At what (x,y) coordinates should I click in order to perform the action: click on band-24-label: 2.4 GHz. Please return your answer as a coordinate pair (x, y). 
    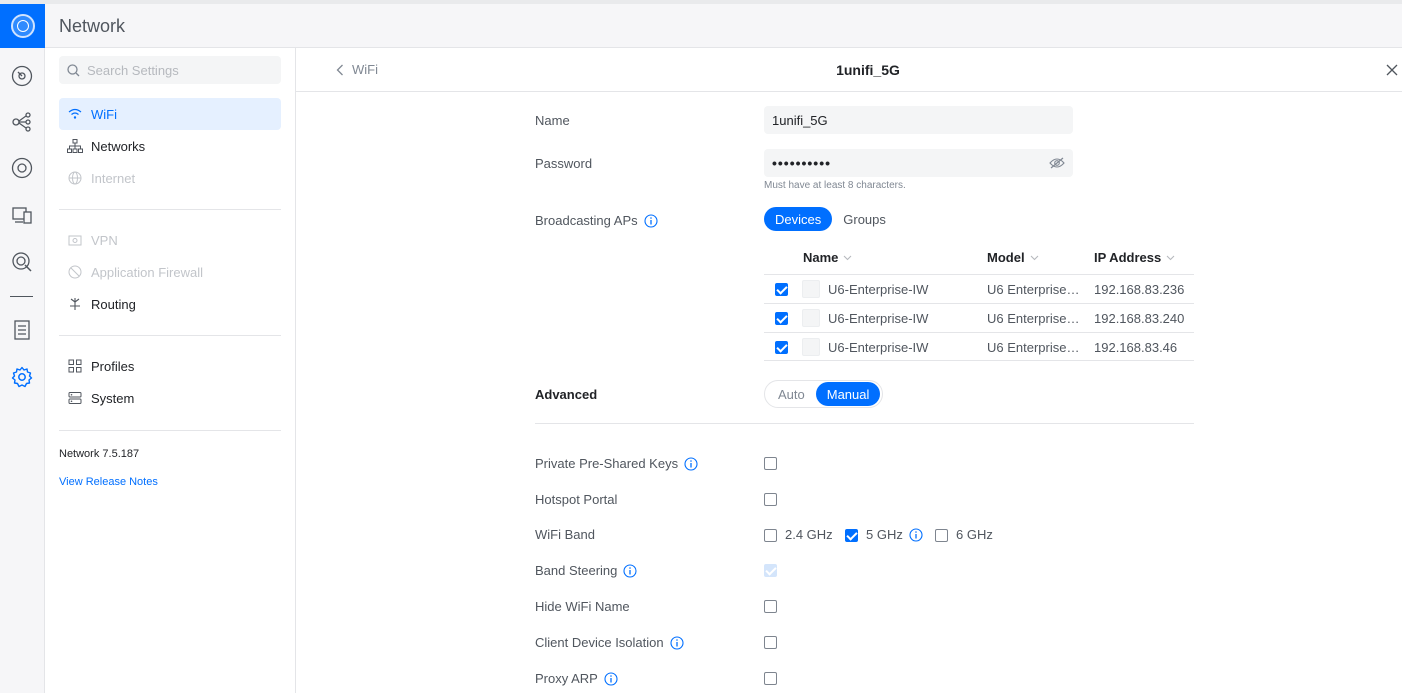
    Looking at the image, I should click on (809, 534).